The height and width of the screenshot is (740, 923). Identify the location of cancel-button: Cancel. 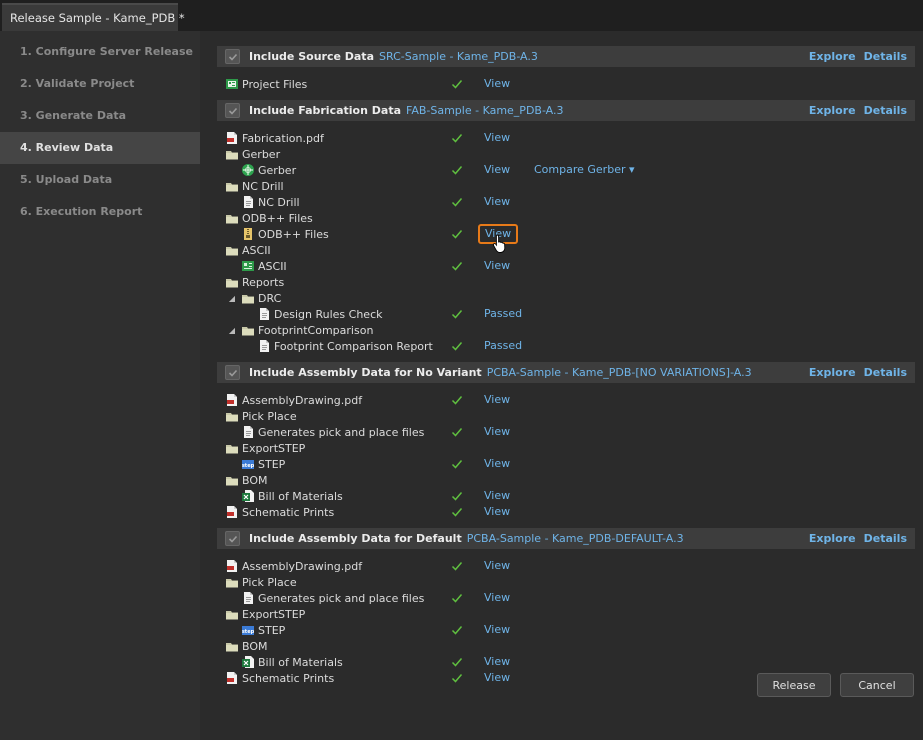
(877, 685).